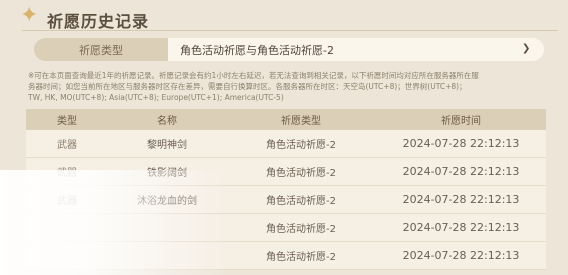 The image size is (568, 275). I want to click on cell-name: 黎明神剑, so click(167, 145).